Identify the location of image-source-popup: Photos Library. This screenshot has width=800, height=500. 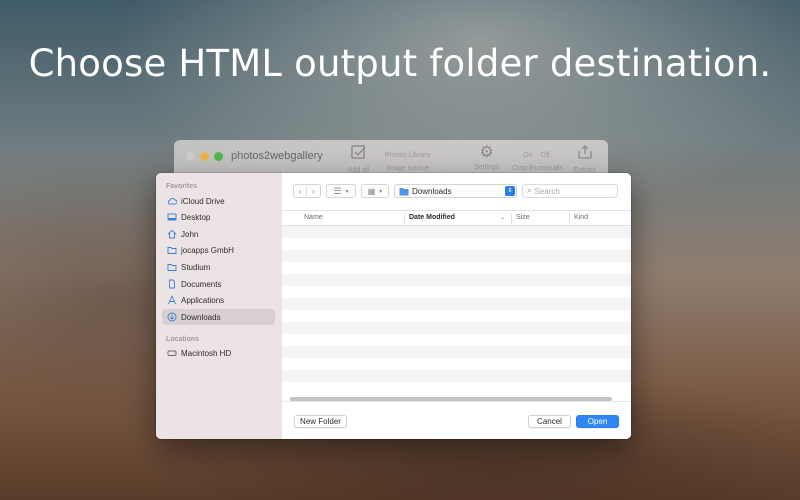
(408, 156).